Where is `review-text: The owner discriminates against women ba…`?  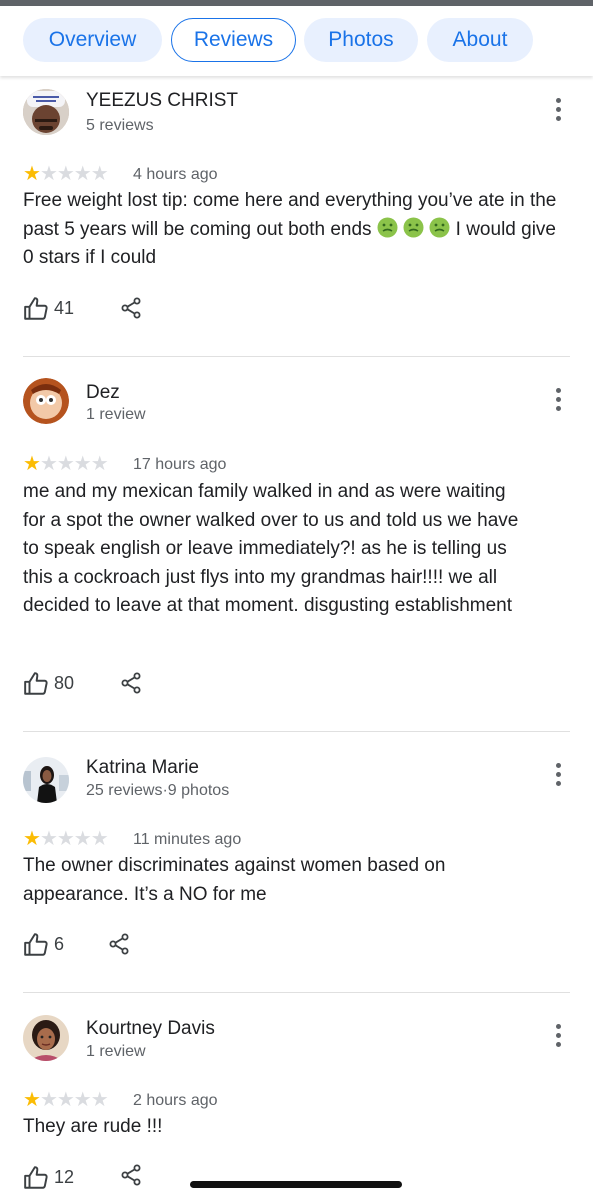
review-text: The owner discriminates against women ba… is located at coordinates (234, 880).